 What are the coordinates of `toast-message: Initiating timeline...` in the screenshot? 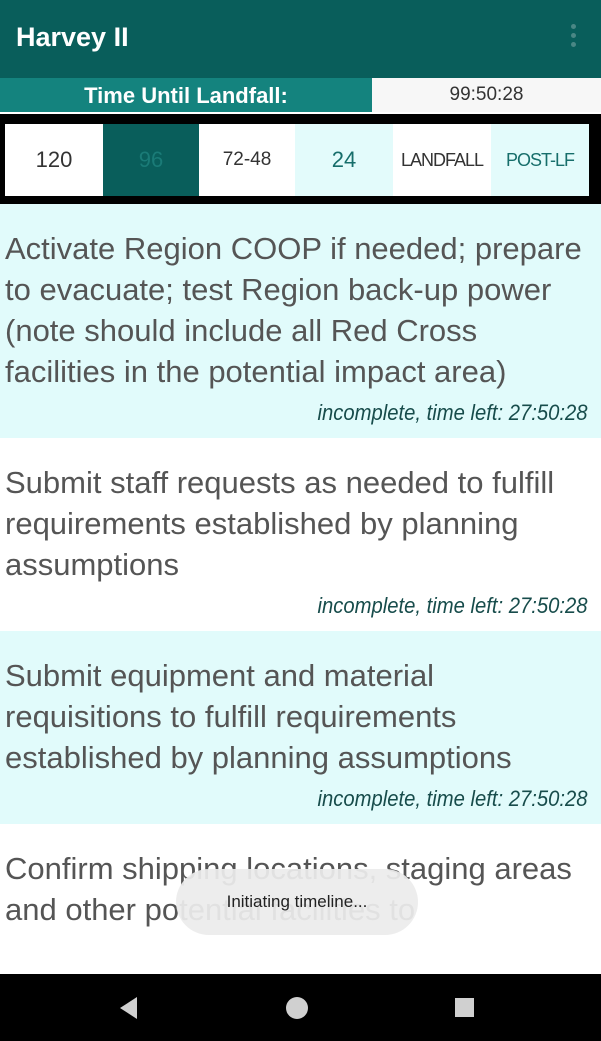 It's located at (297, 902).